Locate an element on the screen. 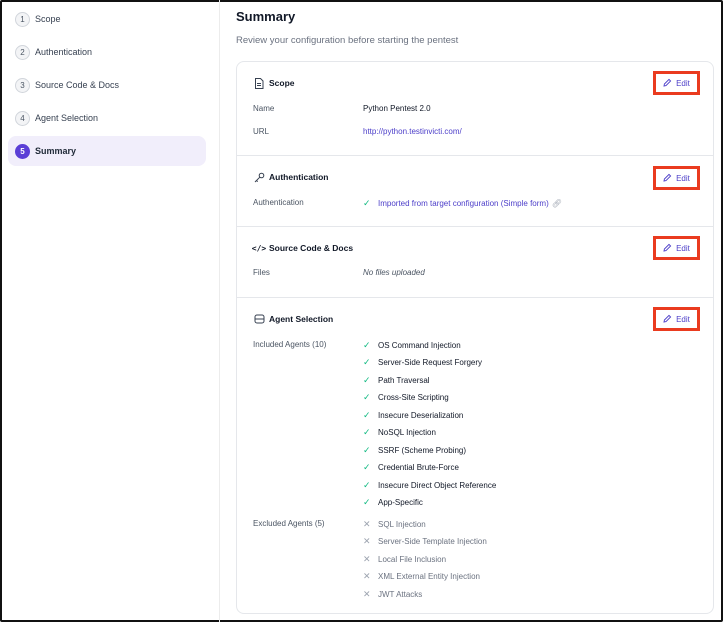  included-agents-label: Included Agents (10) is located at coordinates (290, 344).